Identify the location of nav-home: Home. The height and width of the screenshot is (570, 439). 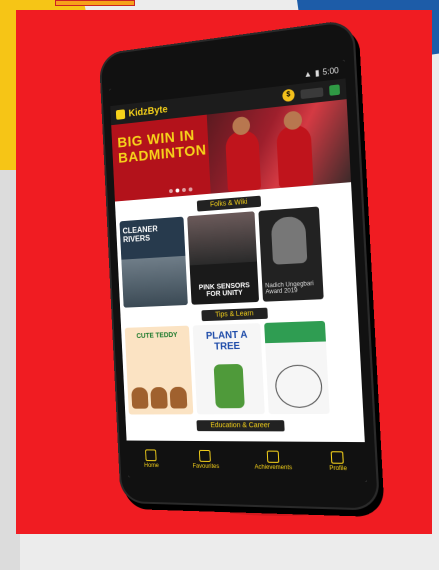
(151, 459).